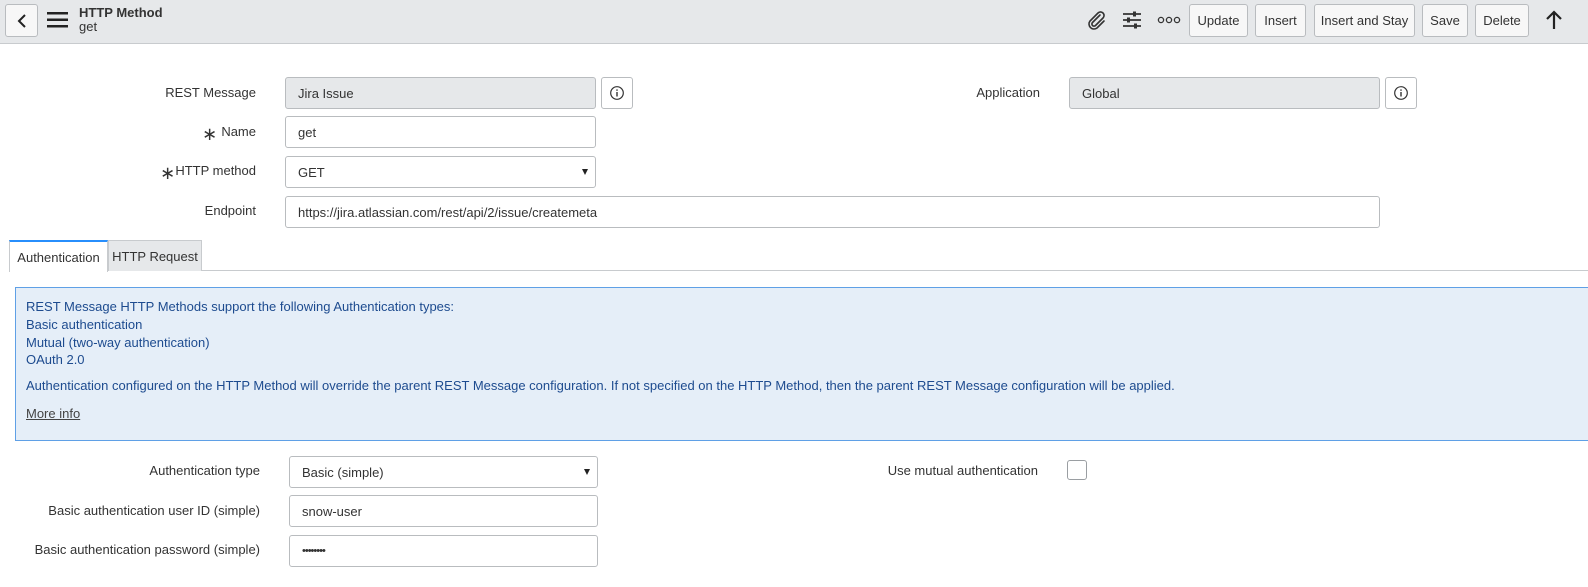 The width and height of the screenshot is (1588, 587). Describe the element at coordinates (443, 551) in the screenshot. I see `password-input: ••••••••` at that location.